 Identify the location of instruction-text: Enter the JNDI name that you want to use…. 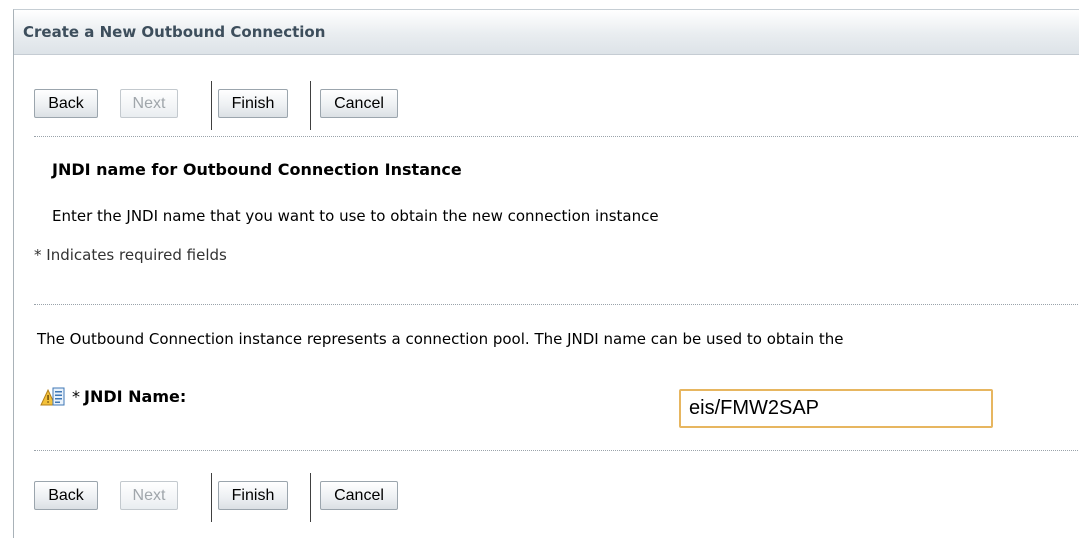
(355, 216).